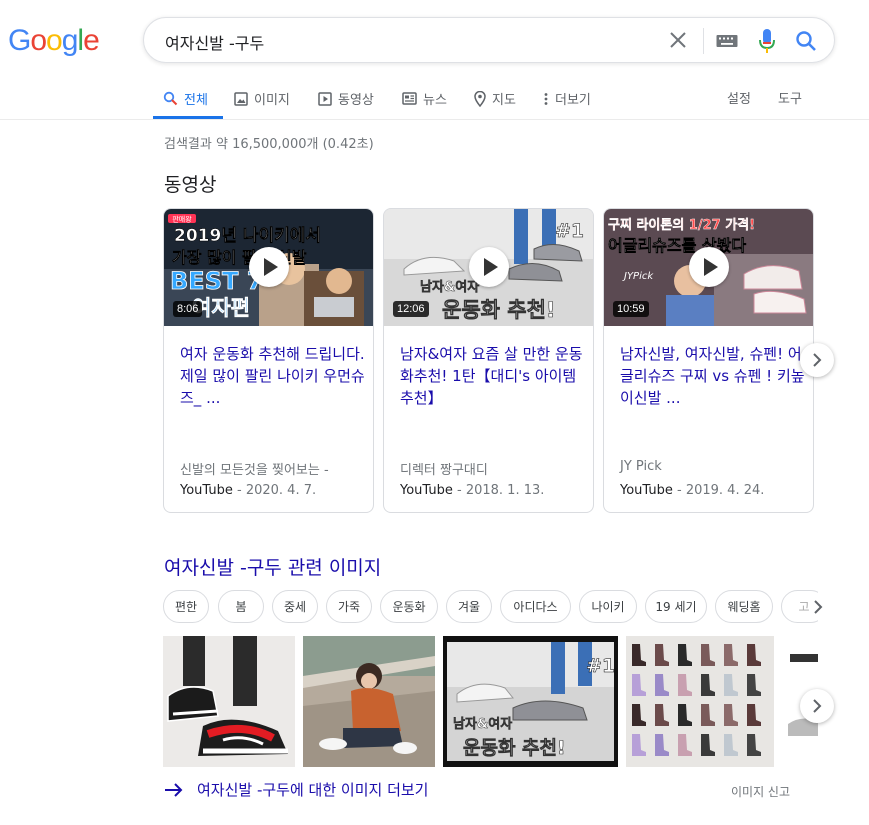  I want to click on sneaker-video-image: #1 남자&여자 운동화 추천!, so click(530, 701).